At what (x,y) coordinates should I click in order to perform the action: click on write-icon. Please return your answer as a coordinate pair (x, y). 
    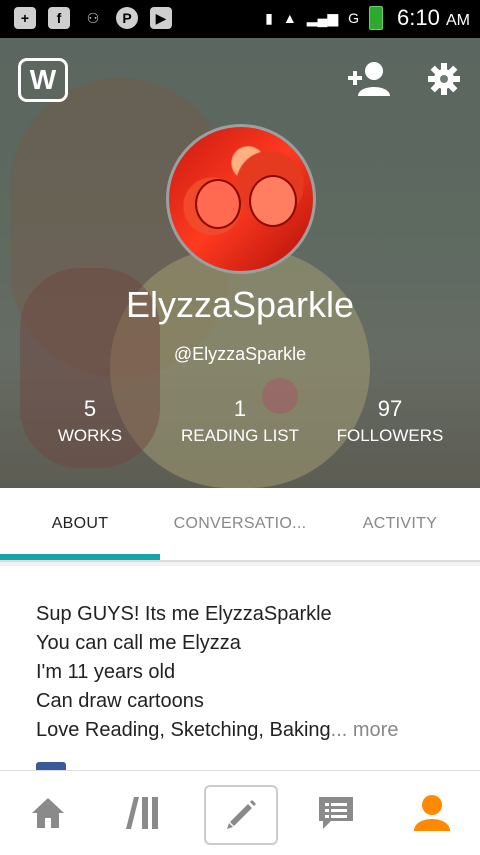
    Looking at the image, I should click on (241, 814).